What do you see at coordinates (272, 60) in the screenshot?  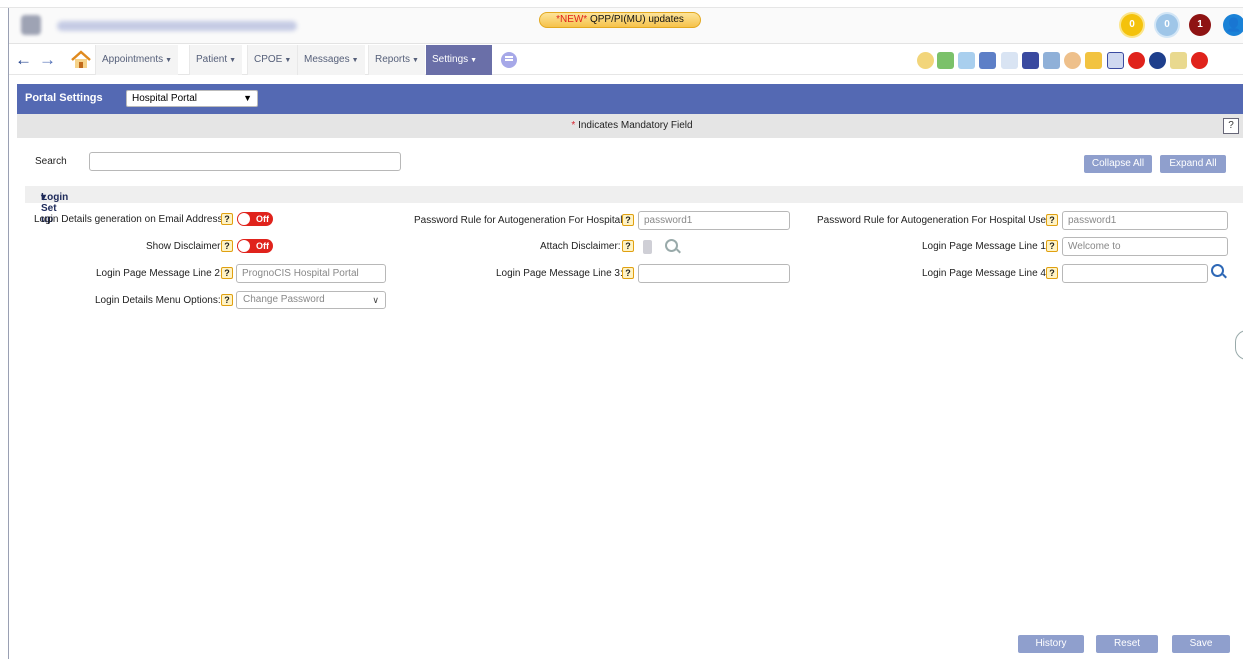 I see `menu-cpoe: CPOE ▼` at bounding box center [272, 60].